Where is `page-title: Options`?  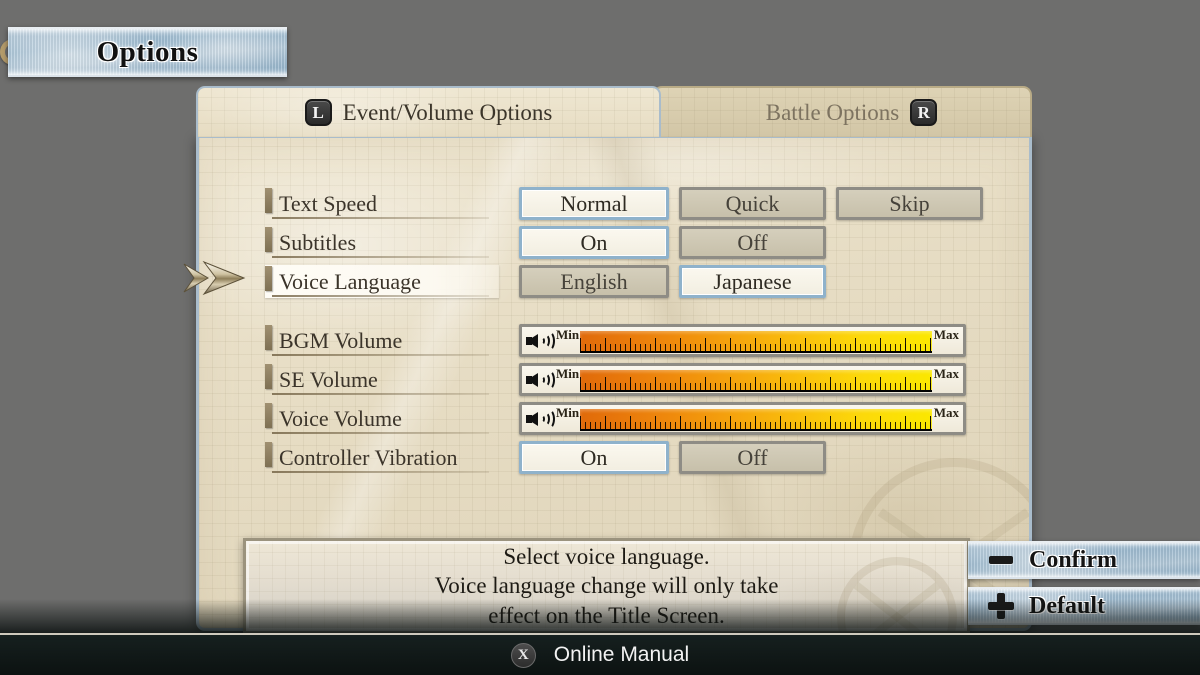 page-title: Options is located at coordinates (147, 51).